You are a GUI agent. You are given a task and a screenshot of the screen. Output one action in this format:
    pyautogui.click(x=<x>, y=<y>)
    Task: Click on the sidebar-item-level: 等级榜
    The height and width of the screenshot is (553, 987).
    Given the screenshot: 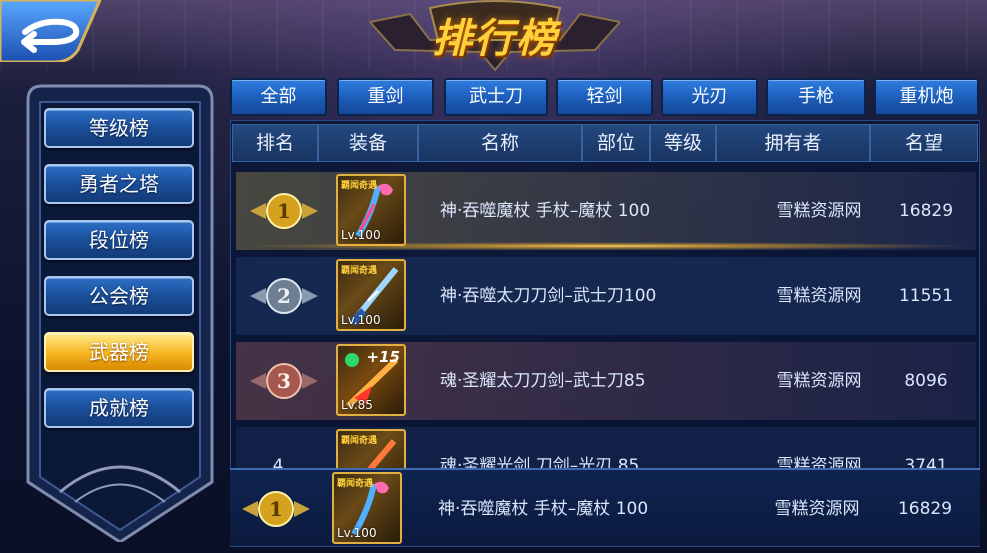 What is the action you would take?
    pyautogui.click(x=119, y=128)
    